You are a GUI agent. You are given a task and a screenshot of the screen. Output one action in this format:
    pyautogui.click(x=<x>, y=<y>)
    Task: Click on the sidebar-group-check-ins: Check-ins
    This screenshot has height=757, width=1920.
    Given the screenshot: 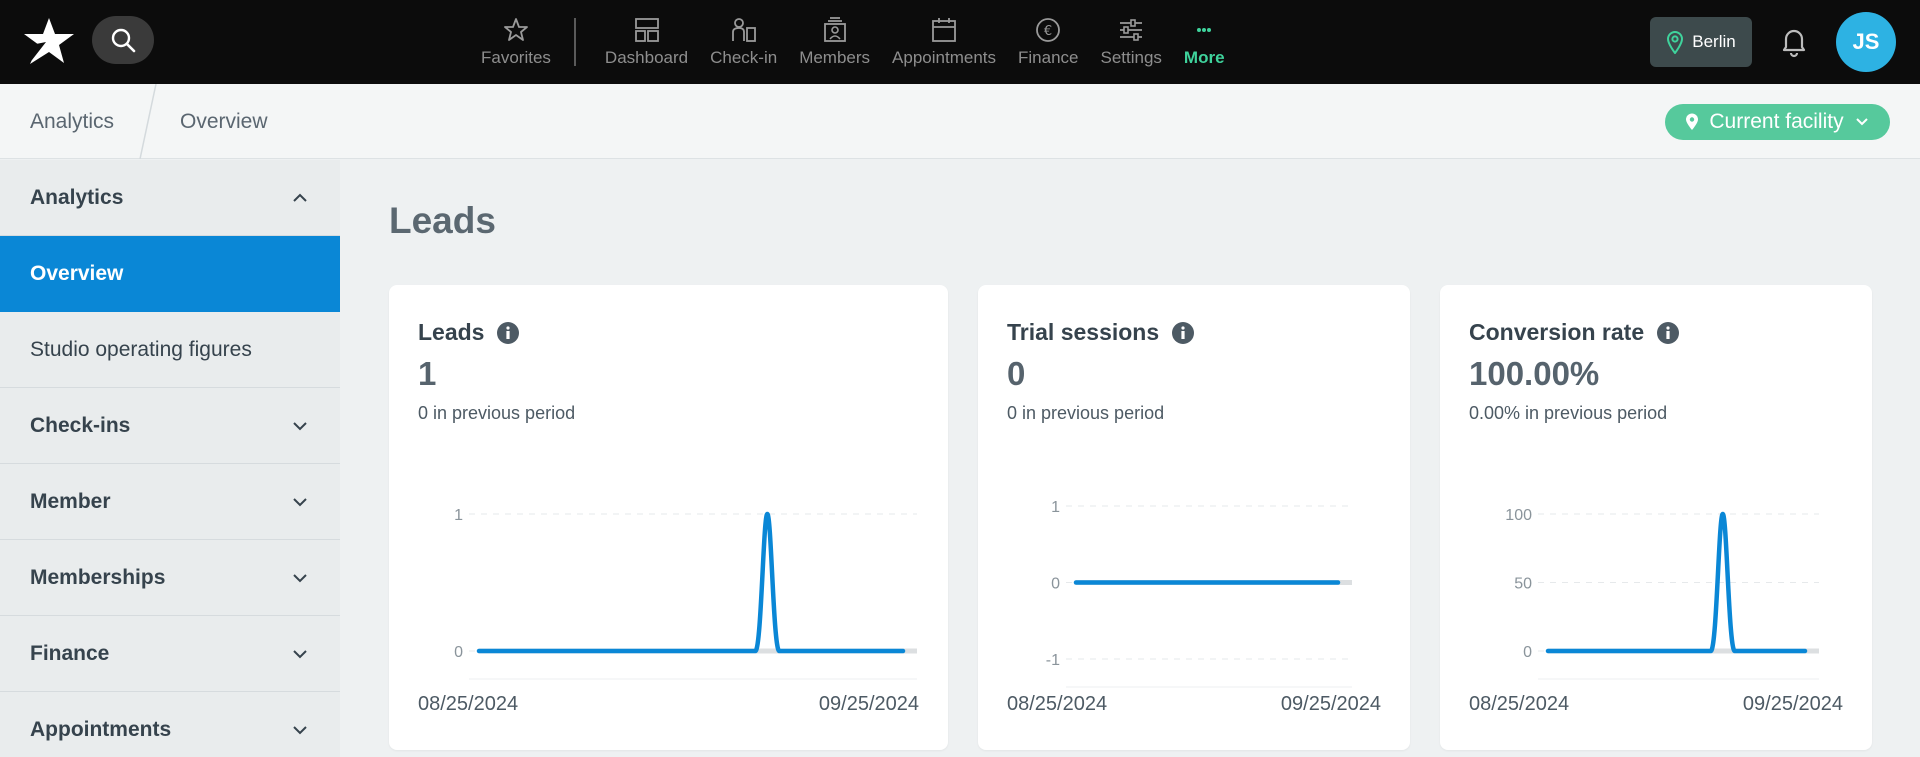 What is the action you would take?
    pyautogui.click(x=170, y=426)
    